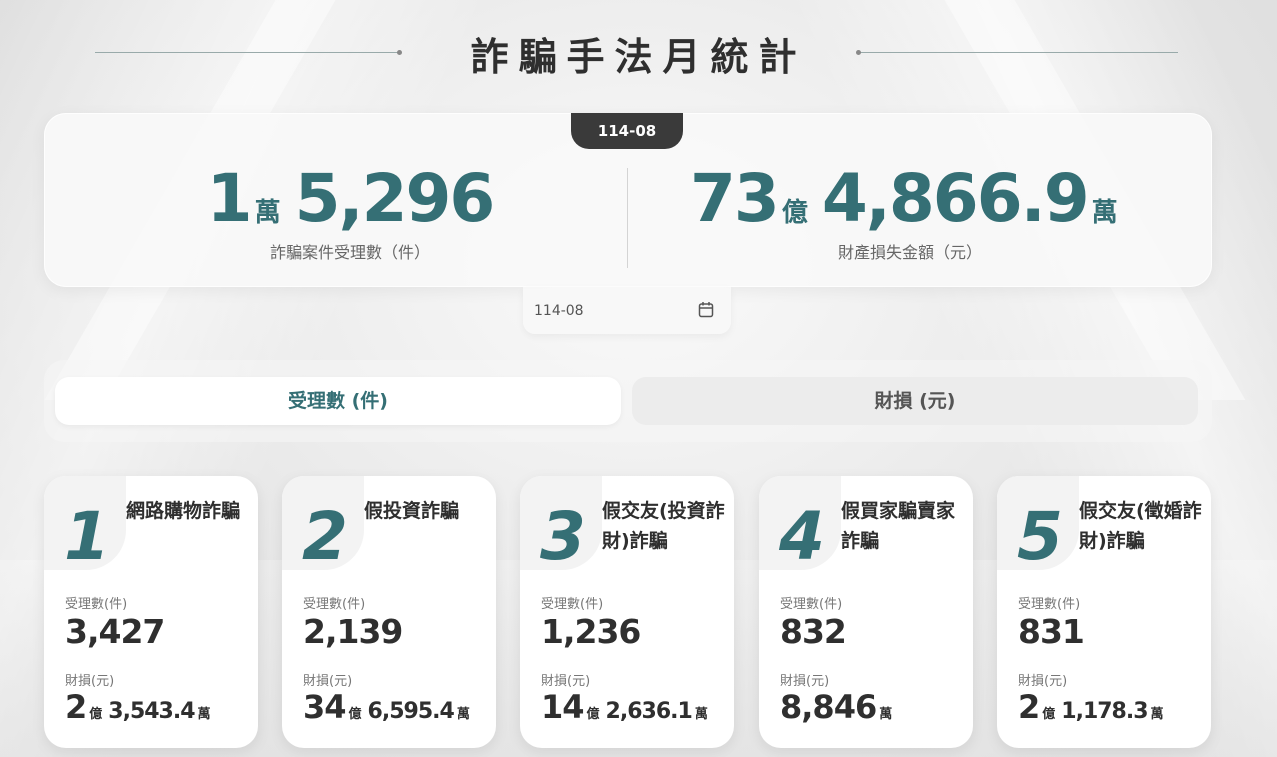 This screenshot has width=1277, height=757. Describe the element at coordinates (325, 536) in the screenshot. I see `rank-number: 2` at that location.